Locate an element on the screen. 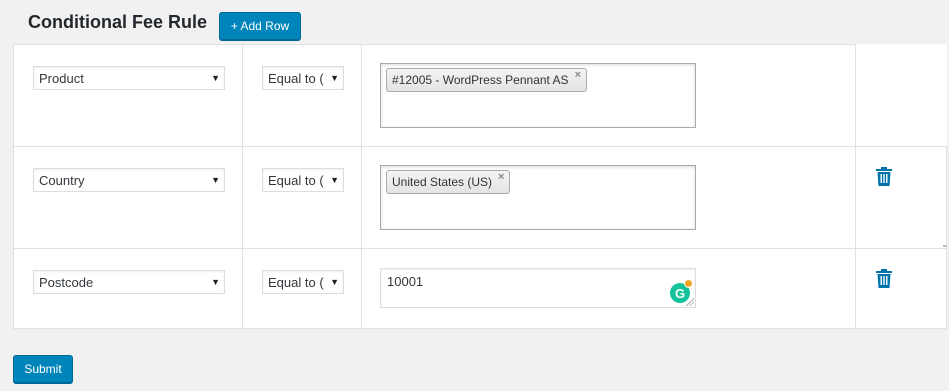 The image size is (949, 391). value-multiselect: United States (US) × is located at coordinates (538, 197).